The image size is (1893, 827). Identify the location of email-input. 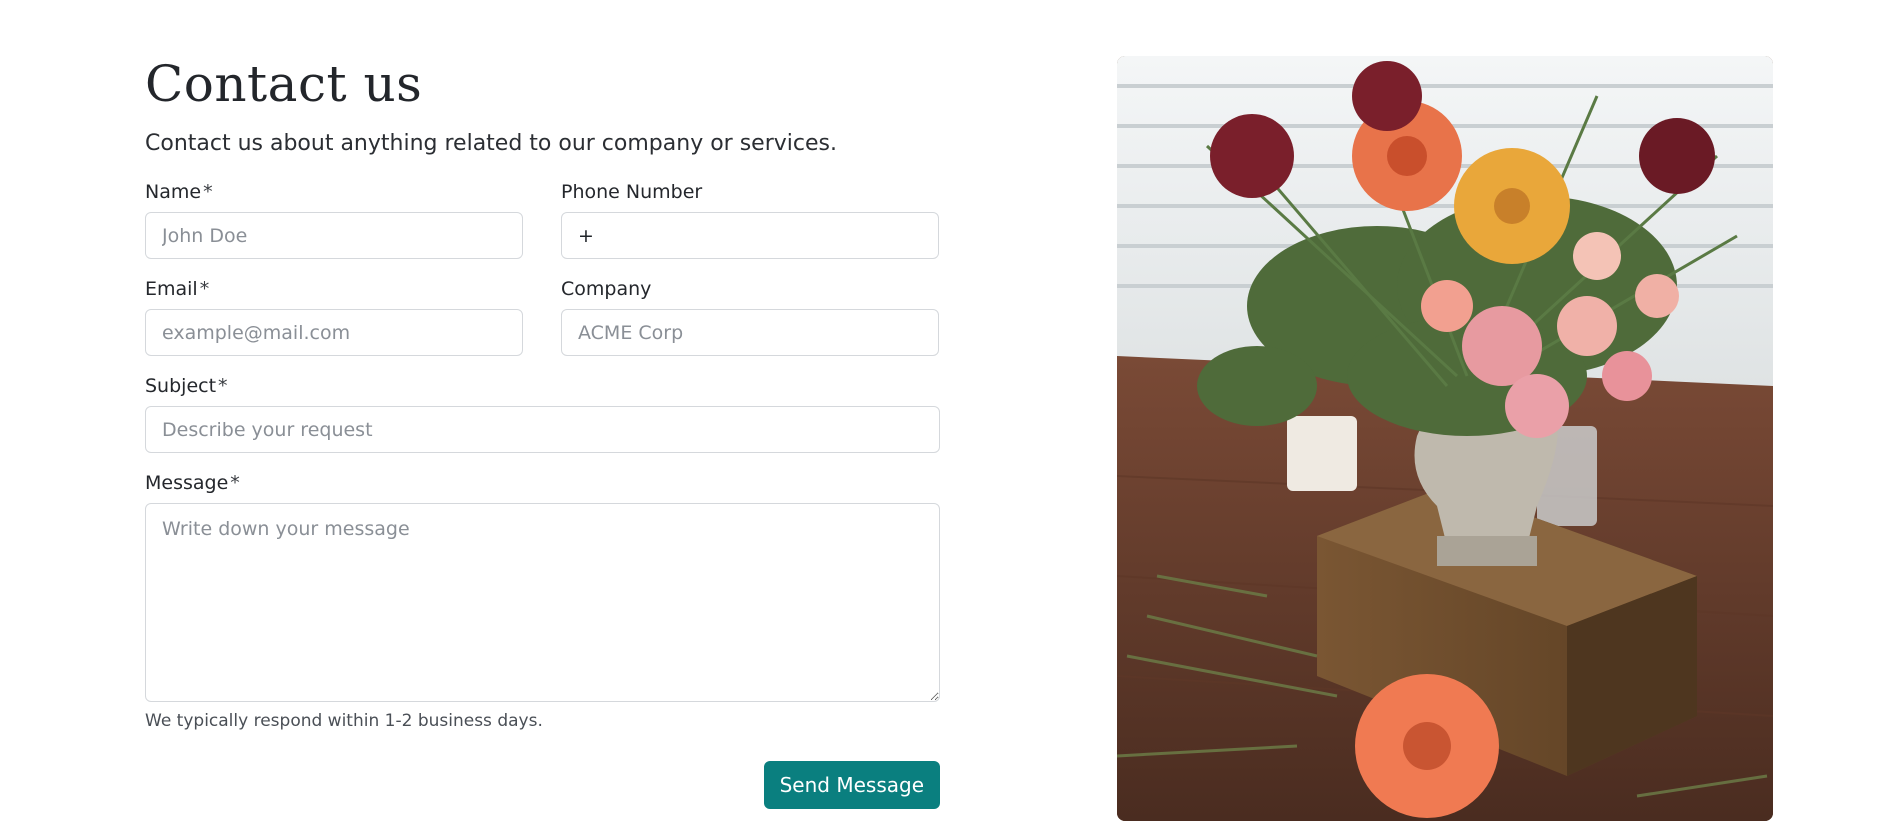
(334, 332).